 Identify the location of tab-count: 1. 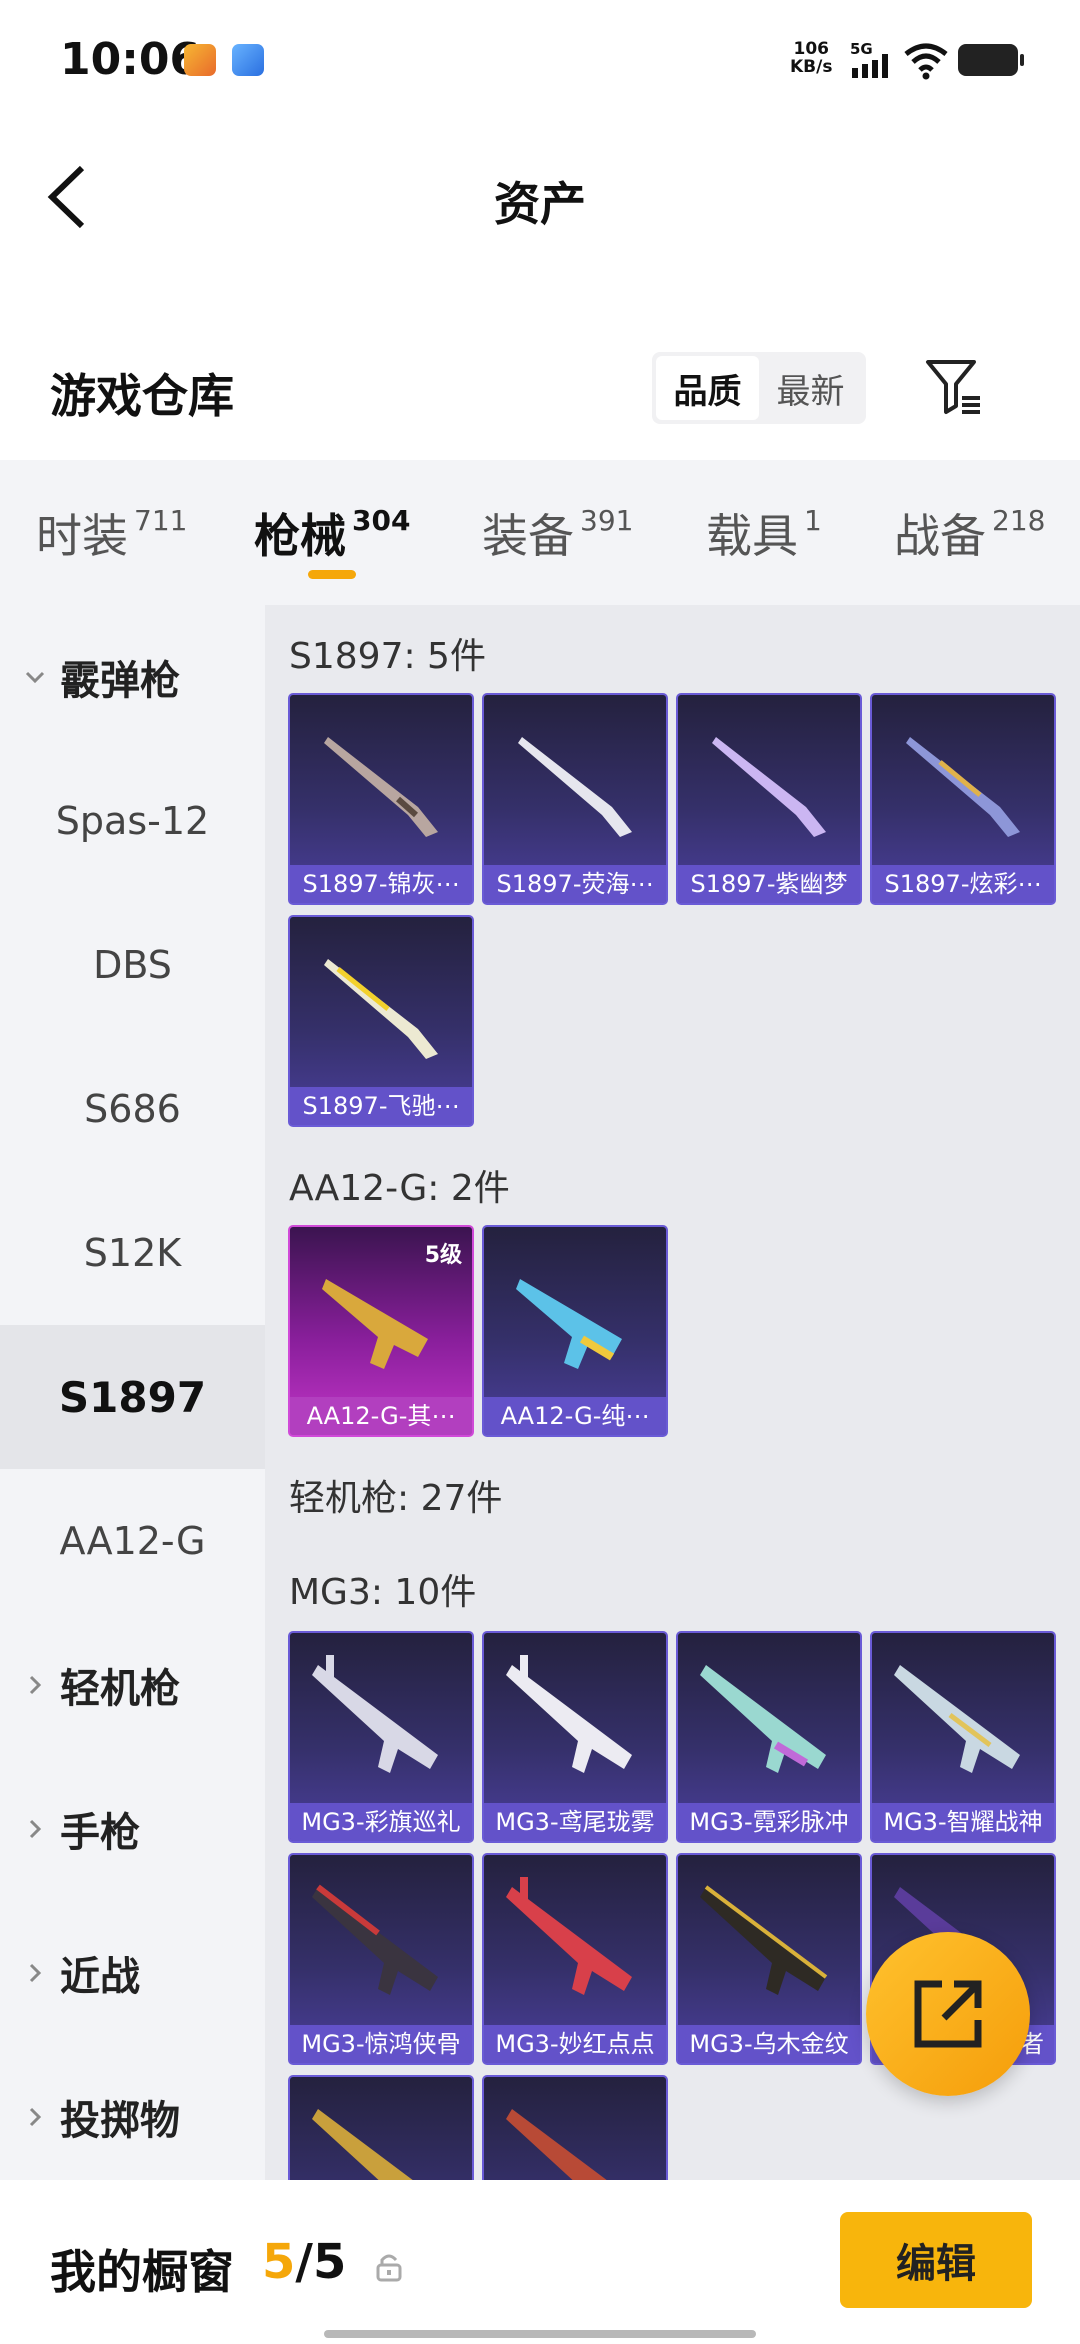
(813, 520).